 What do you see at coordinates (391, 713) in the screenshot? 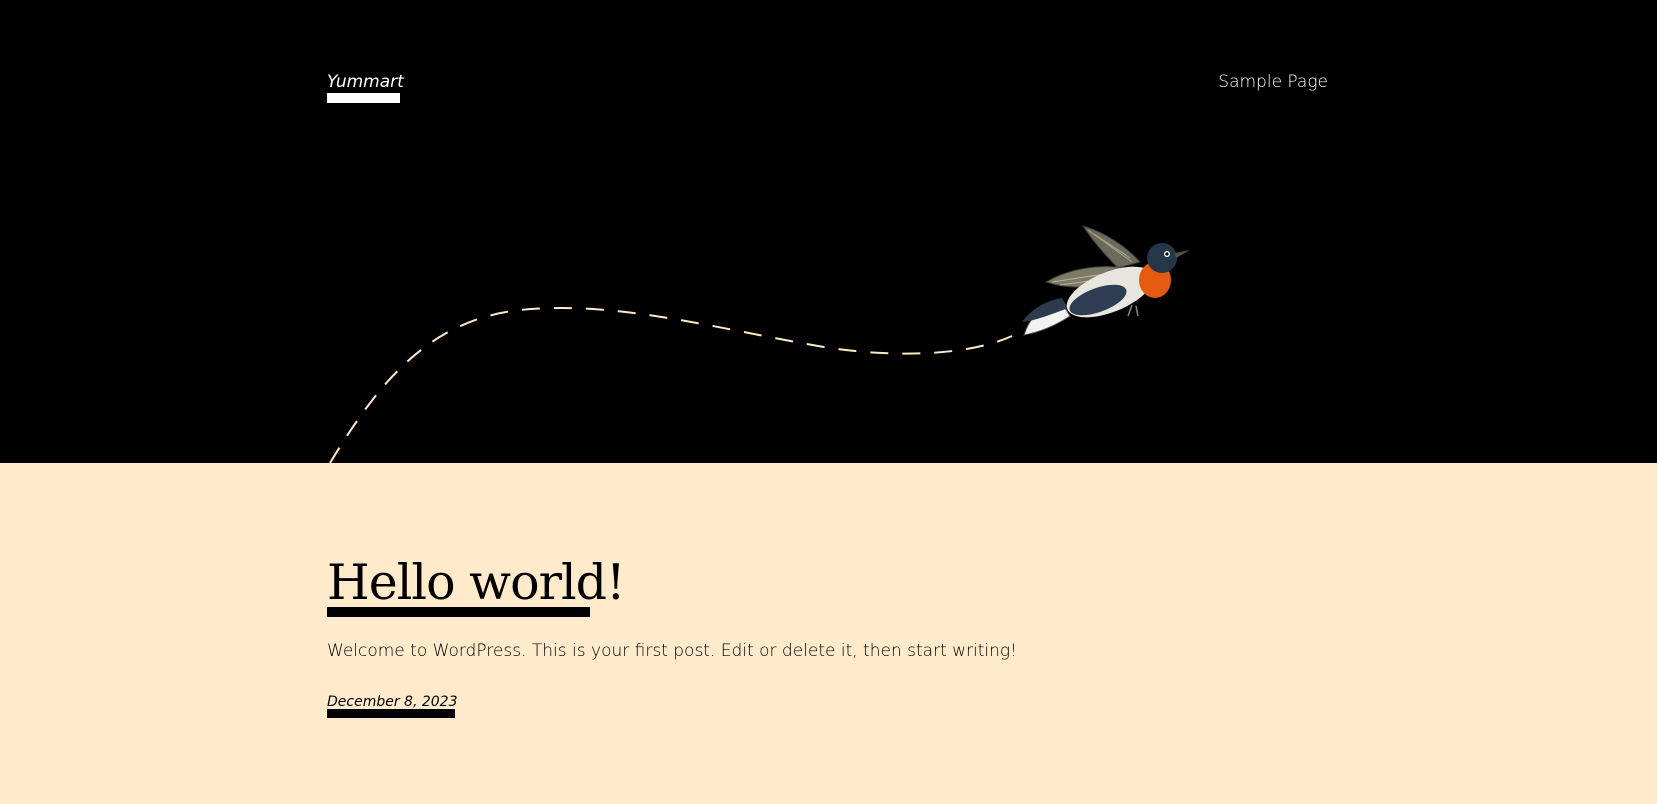
I see `post-date-underline` at bounding box center [391, 713].